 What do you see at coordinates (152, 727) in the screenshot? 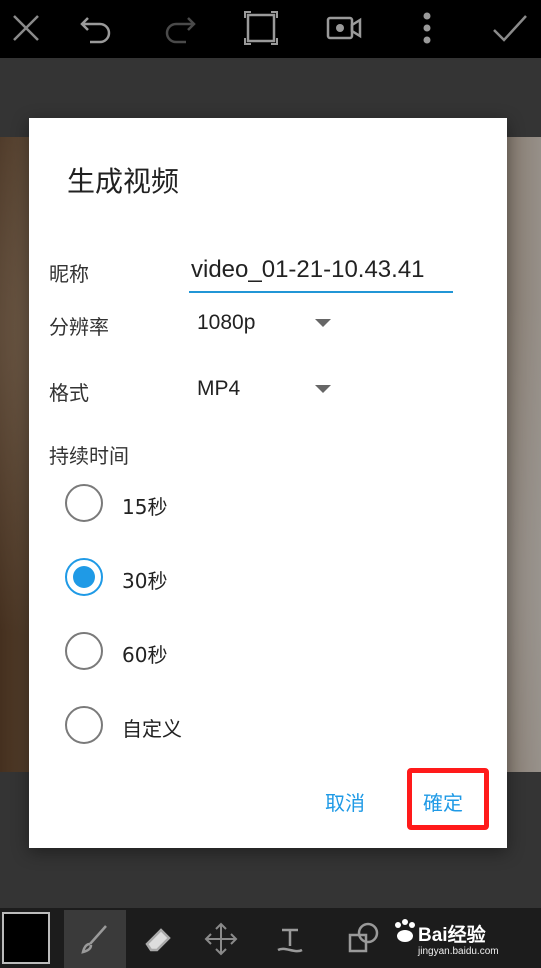
I see `radio-label-custom: 自定义` at bounding box center [152, 727].